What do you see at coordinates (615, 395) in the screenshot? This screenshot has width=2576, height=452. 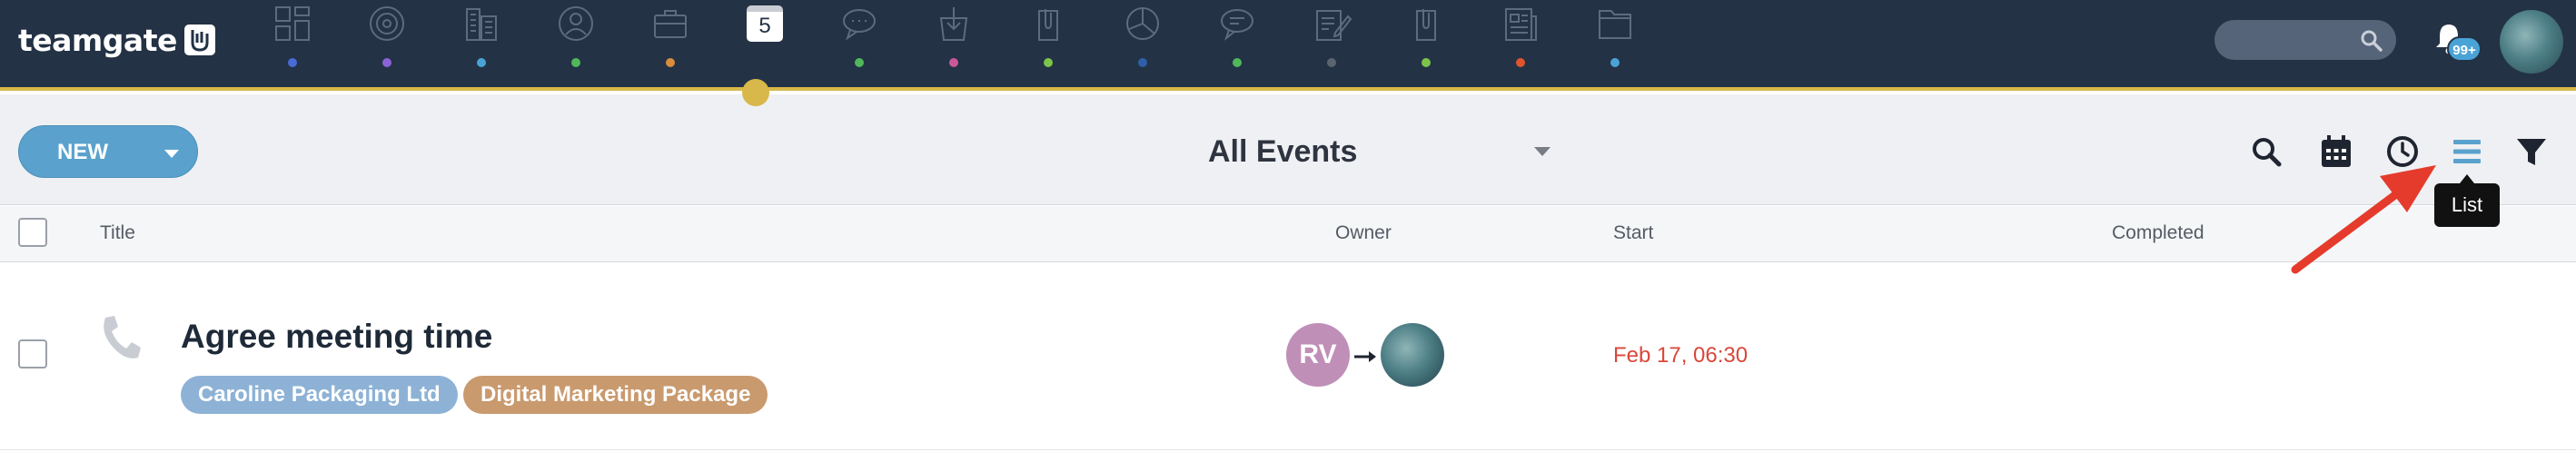 I see `product-tag: Digital Marketing Package` at bounding box center [615, 395].